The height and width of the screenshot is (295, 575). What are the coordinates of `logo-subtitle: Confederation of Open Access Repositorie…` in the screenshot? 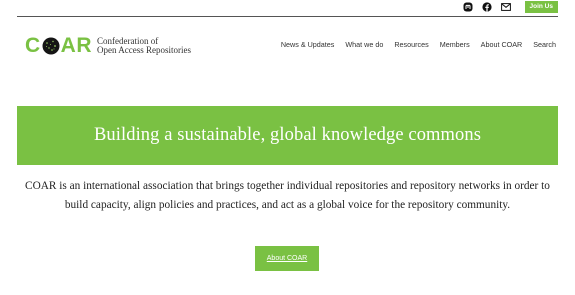 It's located at (144, 46).